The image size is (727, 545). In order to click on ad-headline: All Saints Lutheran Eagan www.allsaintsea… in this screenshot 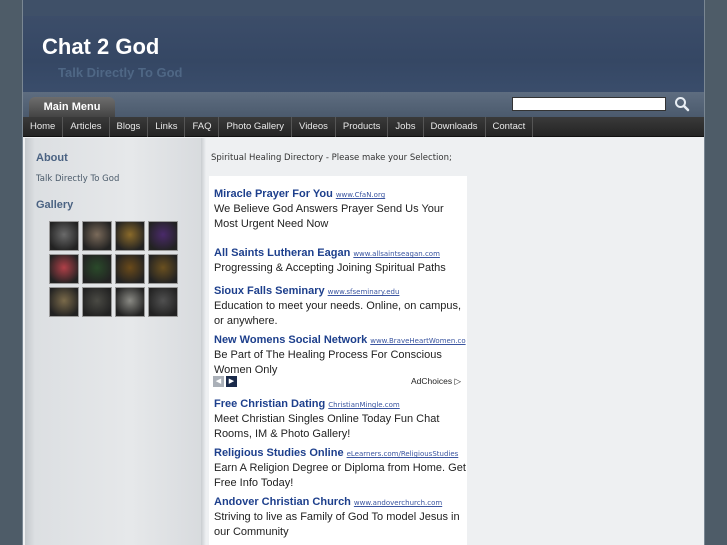, I will do `click(340, 250)`.